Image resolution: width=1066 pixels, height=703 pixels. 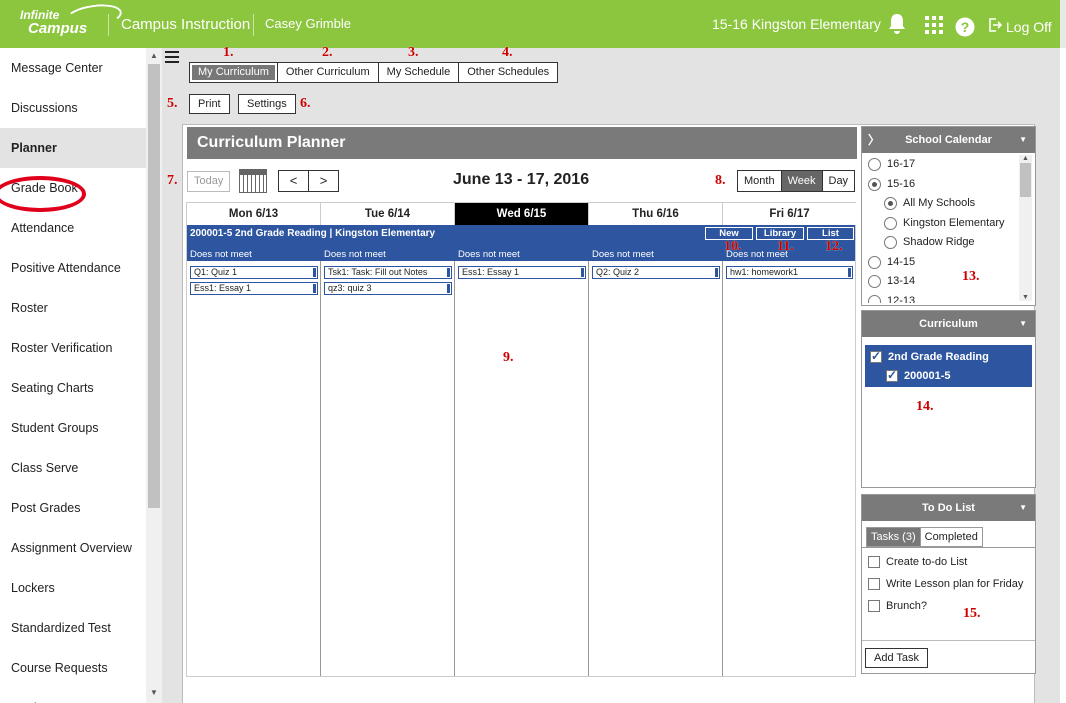 What do you see at coordinates (221, 254) in the screenshot?
I see `status-mon: Does not meet` at bounding box center [221, 254].